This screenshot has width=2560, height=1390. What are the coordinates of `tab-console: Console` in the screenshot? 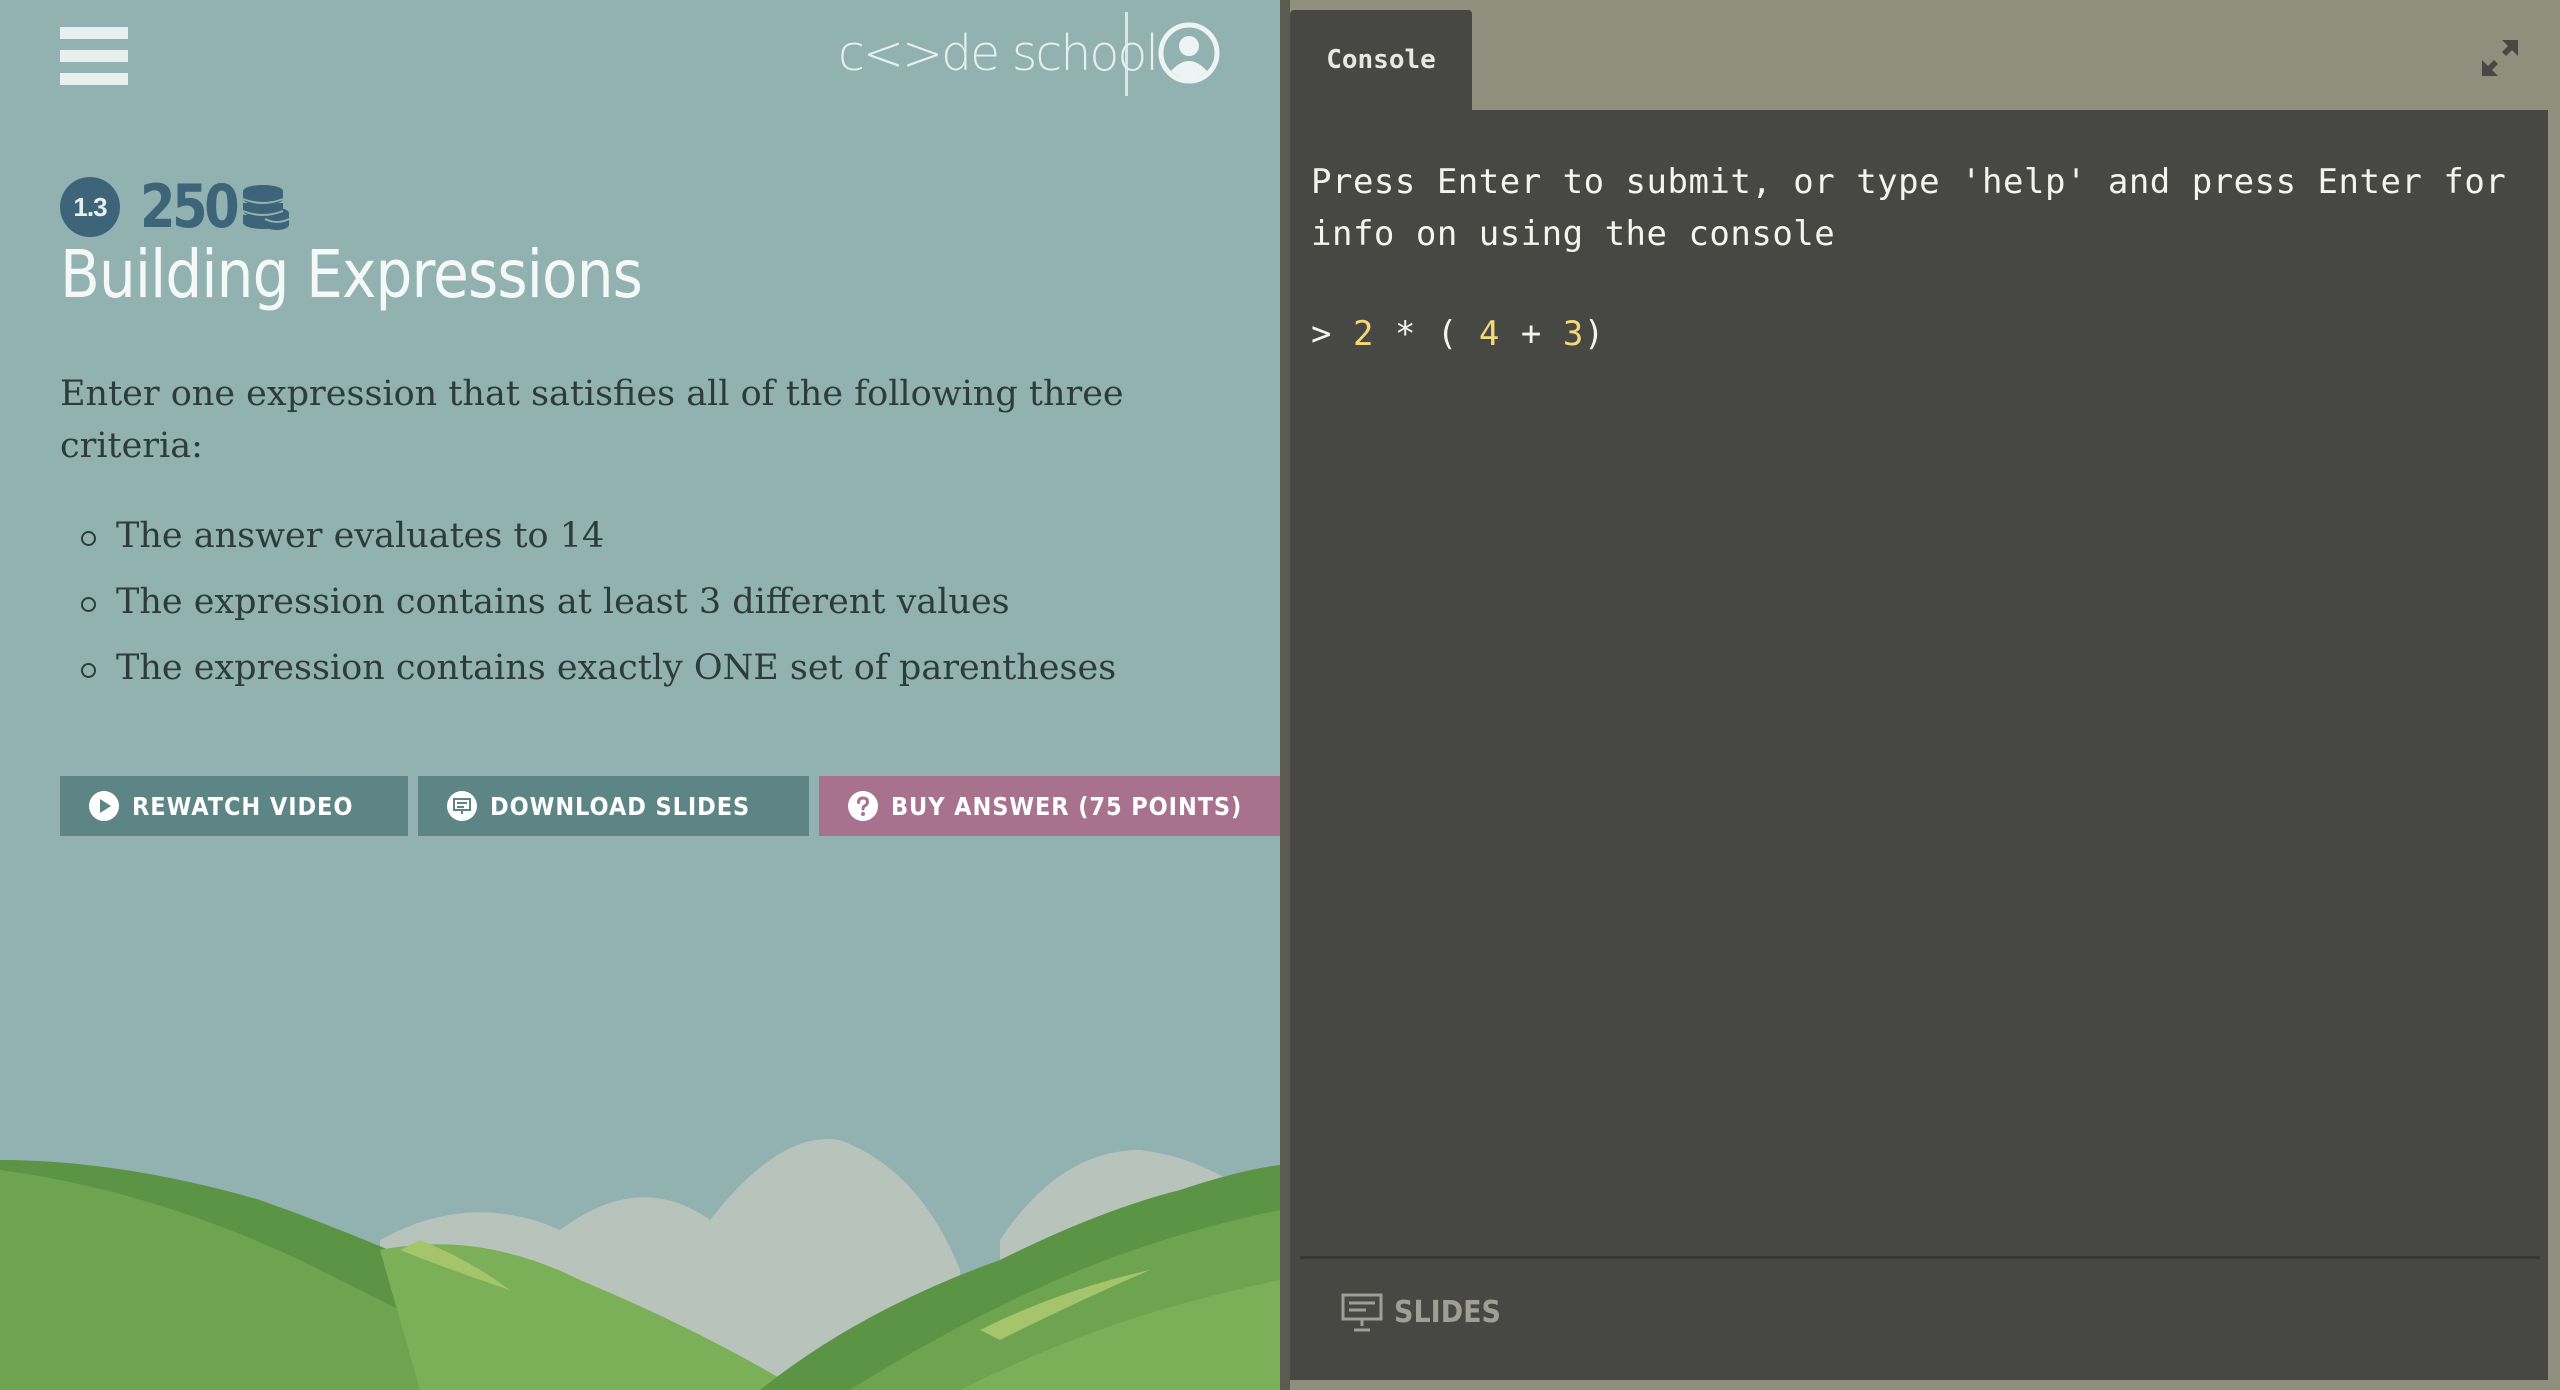 It's located at (1381, 60).